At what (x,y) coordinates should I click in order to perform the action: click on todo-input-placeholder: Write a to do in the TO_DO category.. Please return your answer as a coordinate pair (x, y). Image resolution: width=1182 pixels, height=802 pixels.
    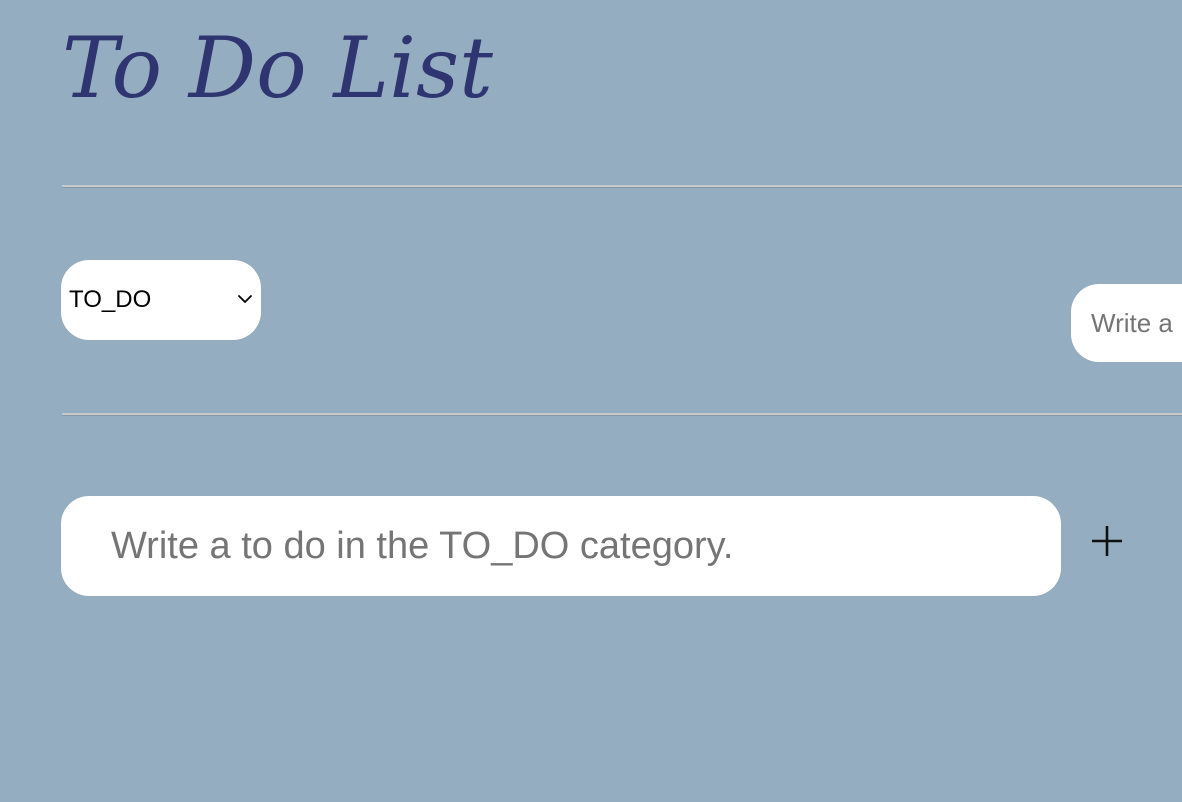
    Looking at the image, I should click on (422, 546).